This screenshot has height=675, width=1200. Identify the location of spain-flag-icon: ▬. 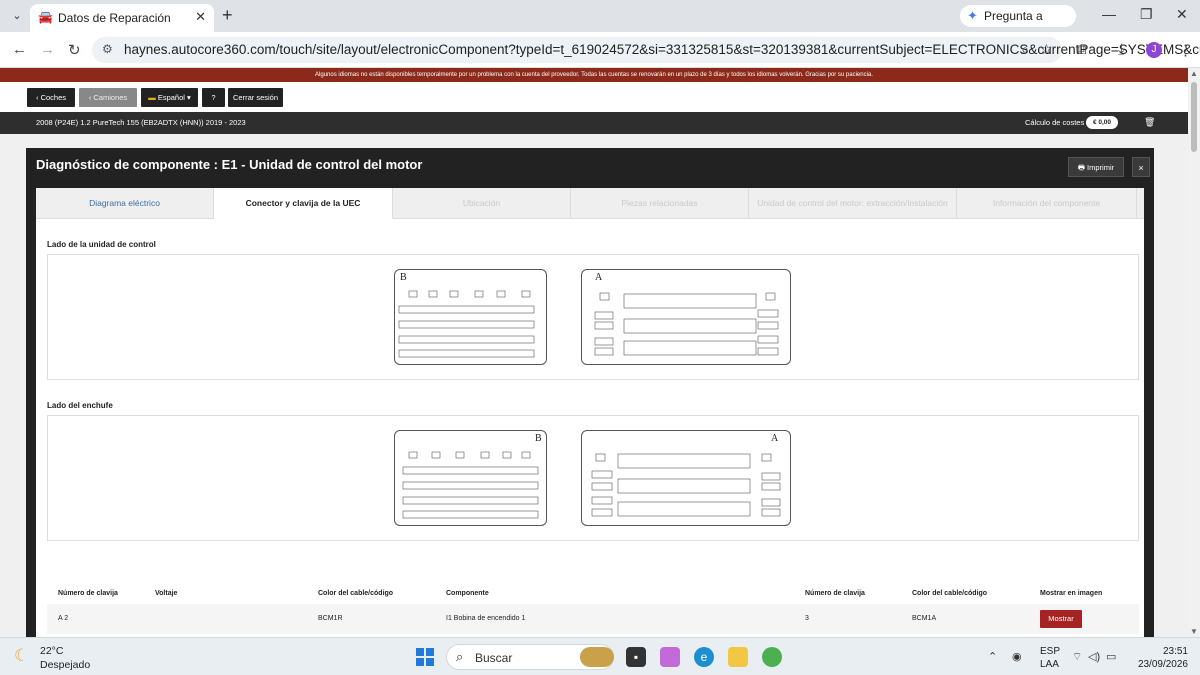
(152, 97).